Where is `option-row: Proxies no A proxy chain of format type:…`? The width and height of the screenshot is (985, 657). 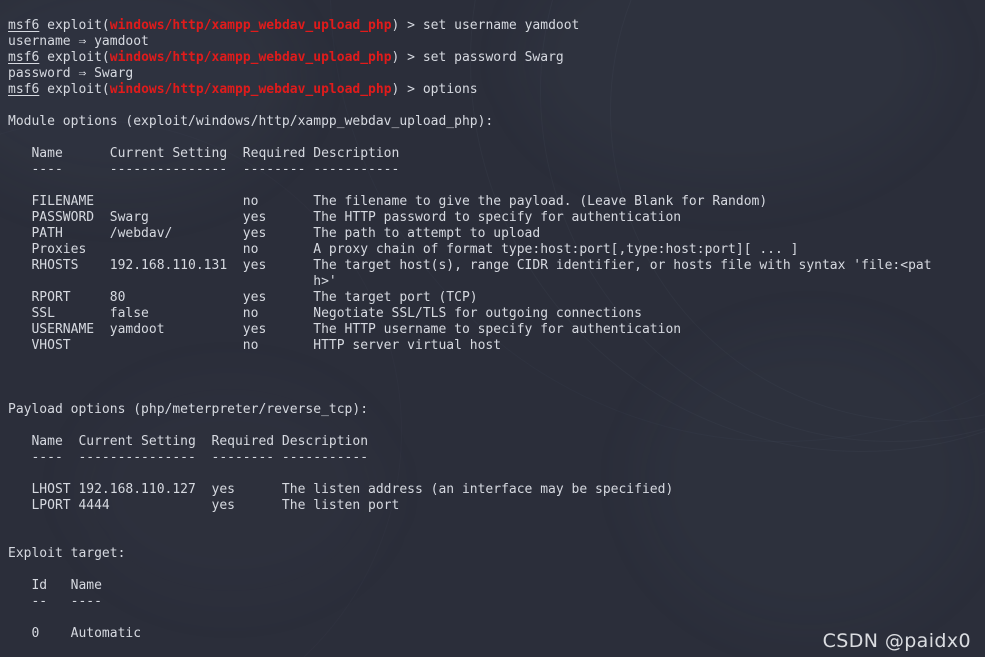 option-row: Proxies no A proxy chain of format type:… is located at coordinates (403, 249).